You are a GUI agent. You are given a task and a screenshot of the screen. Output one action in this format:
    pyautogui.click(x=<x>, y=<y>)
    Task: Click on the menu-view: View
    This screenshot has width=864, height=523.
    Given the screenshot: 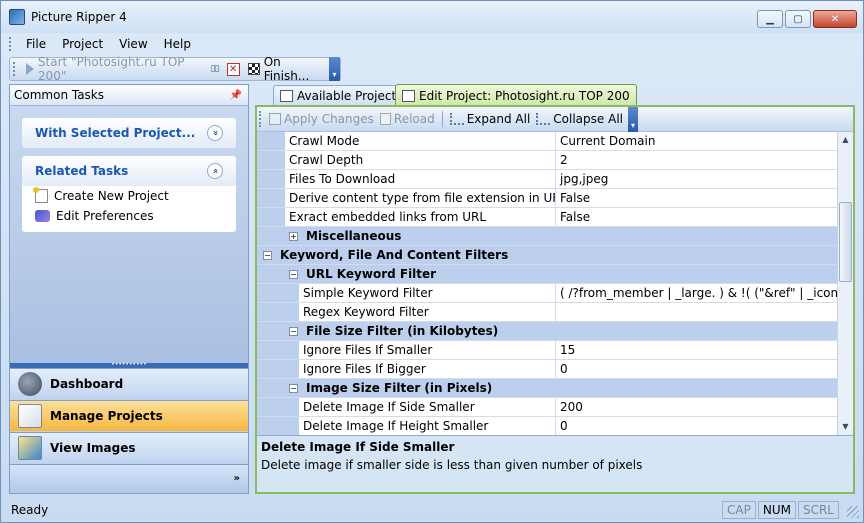 What is the action you would take?
    pyautogui.click(x=133, y=44)
    